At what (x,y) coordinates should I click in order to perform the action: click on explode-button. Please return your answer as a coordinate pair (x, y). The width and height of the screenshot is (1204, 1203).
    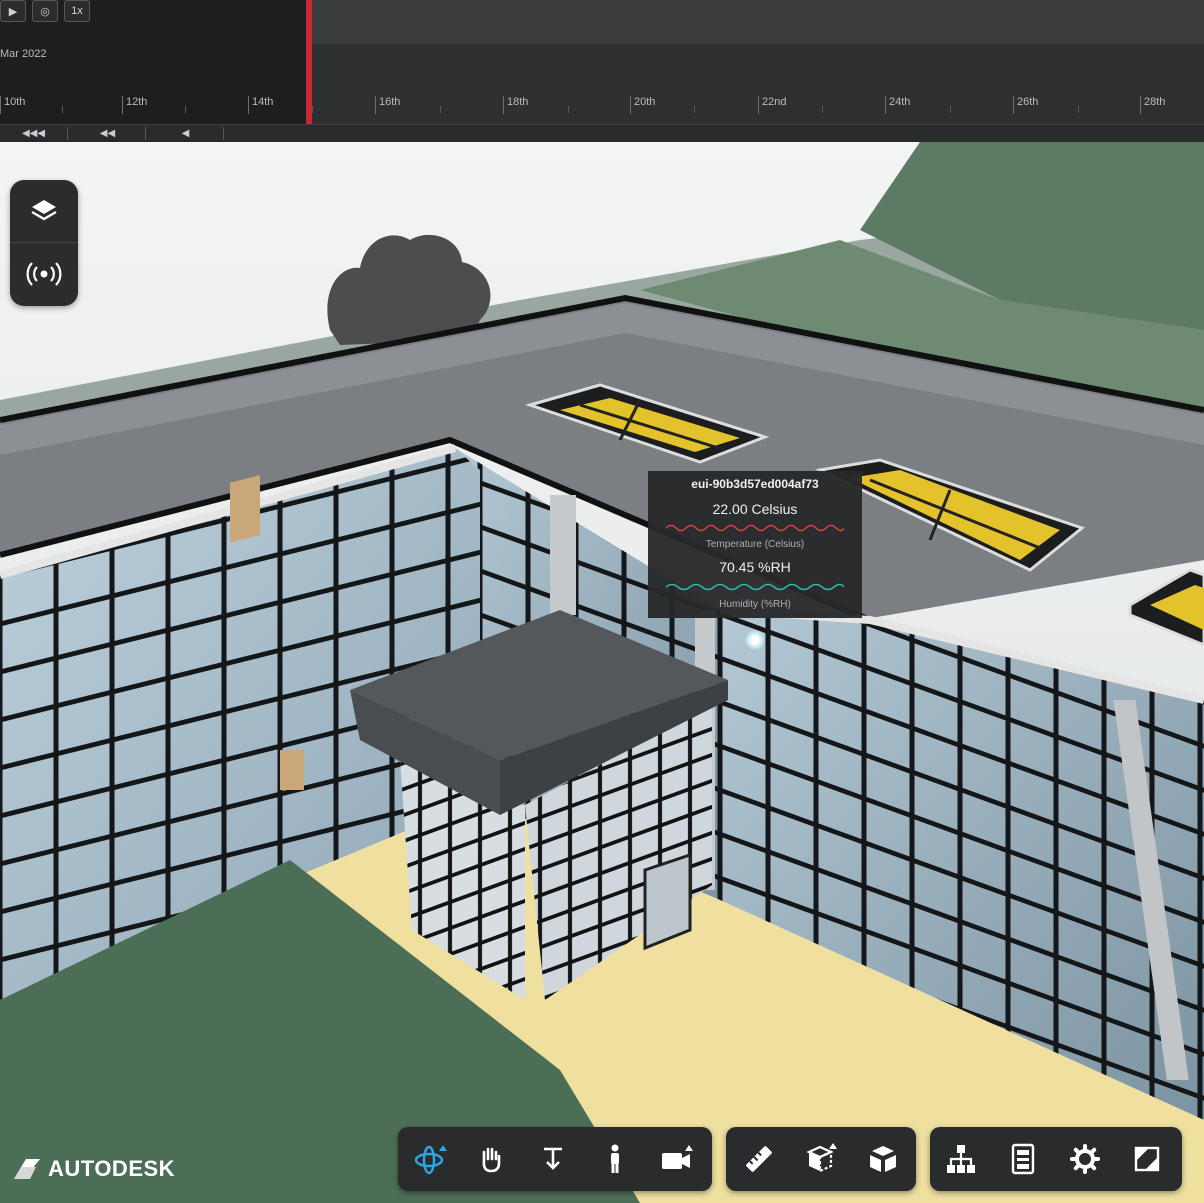
    Looking at the image, I should click on (883, 1159).